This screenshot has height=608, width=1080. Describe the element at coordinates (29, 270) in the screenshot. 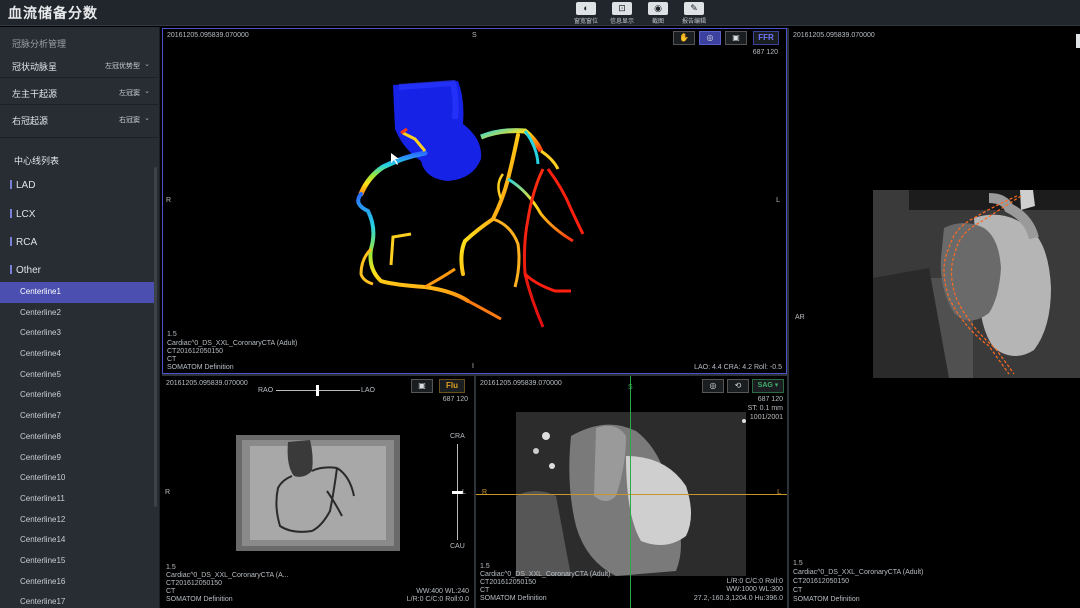

I see `group-label: Other` at that location.